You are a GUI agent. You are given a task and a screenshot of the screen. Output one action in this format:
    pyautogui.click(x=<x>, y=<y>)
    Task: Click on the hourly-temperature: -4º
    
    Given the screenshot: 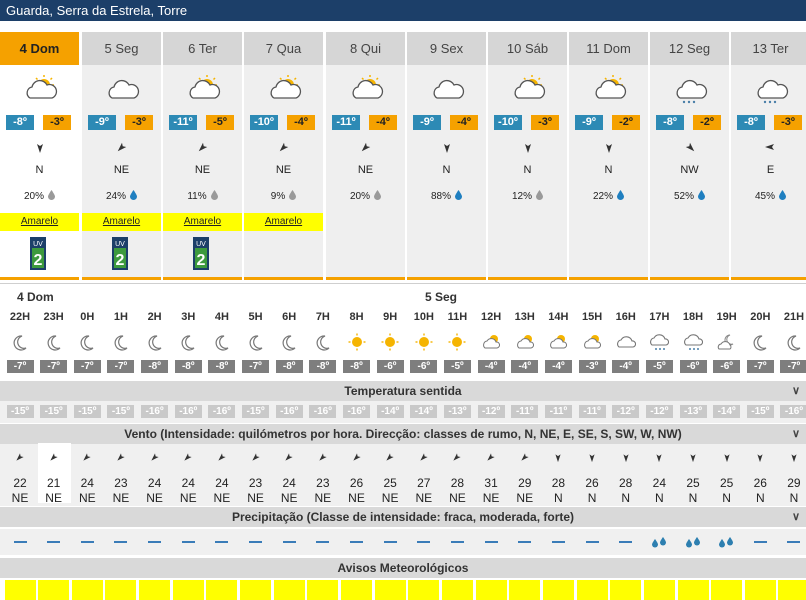 What is the action you would take?
    pyautogui.click(x=491, y=366)
    